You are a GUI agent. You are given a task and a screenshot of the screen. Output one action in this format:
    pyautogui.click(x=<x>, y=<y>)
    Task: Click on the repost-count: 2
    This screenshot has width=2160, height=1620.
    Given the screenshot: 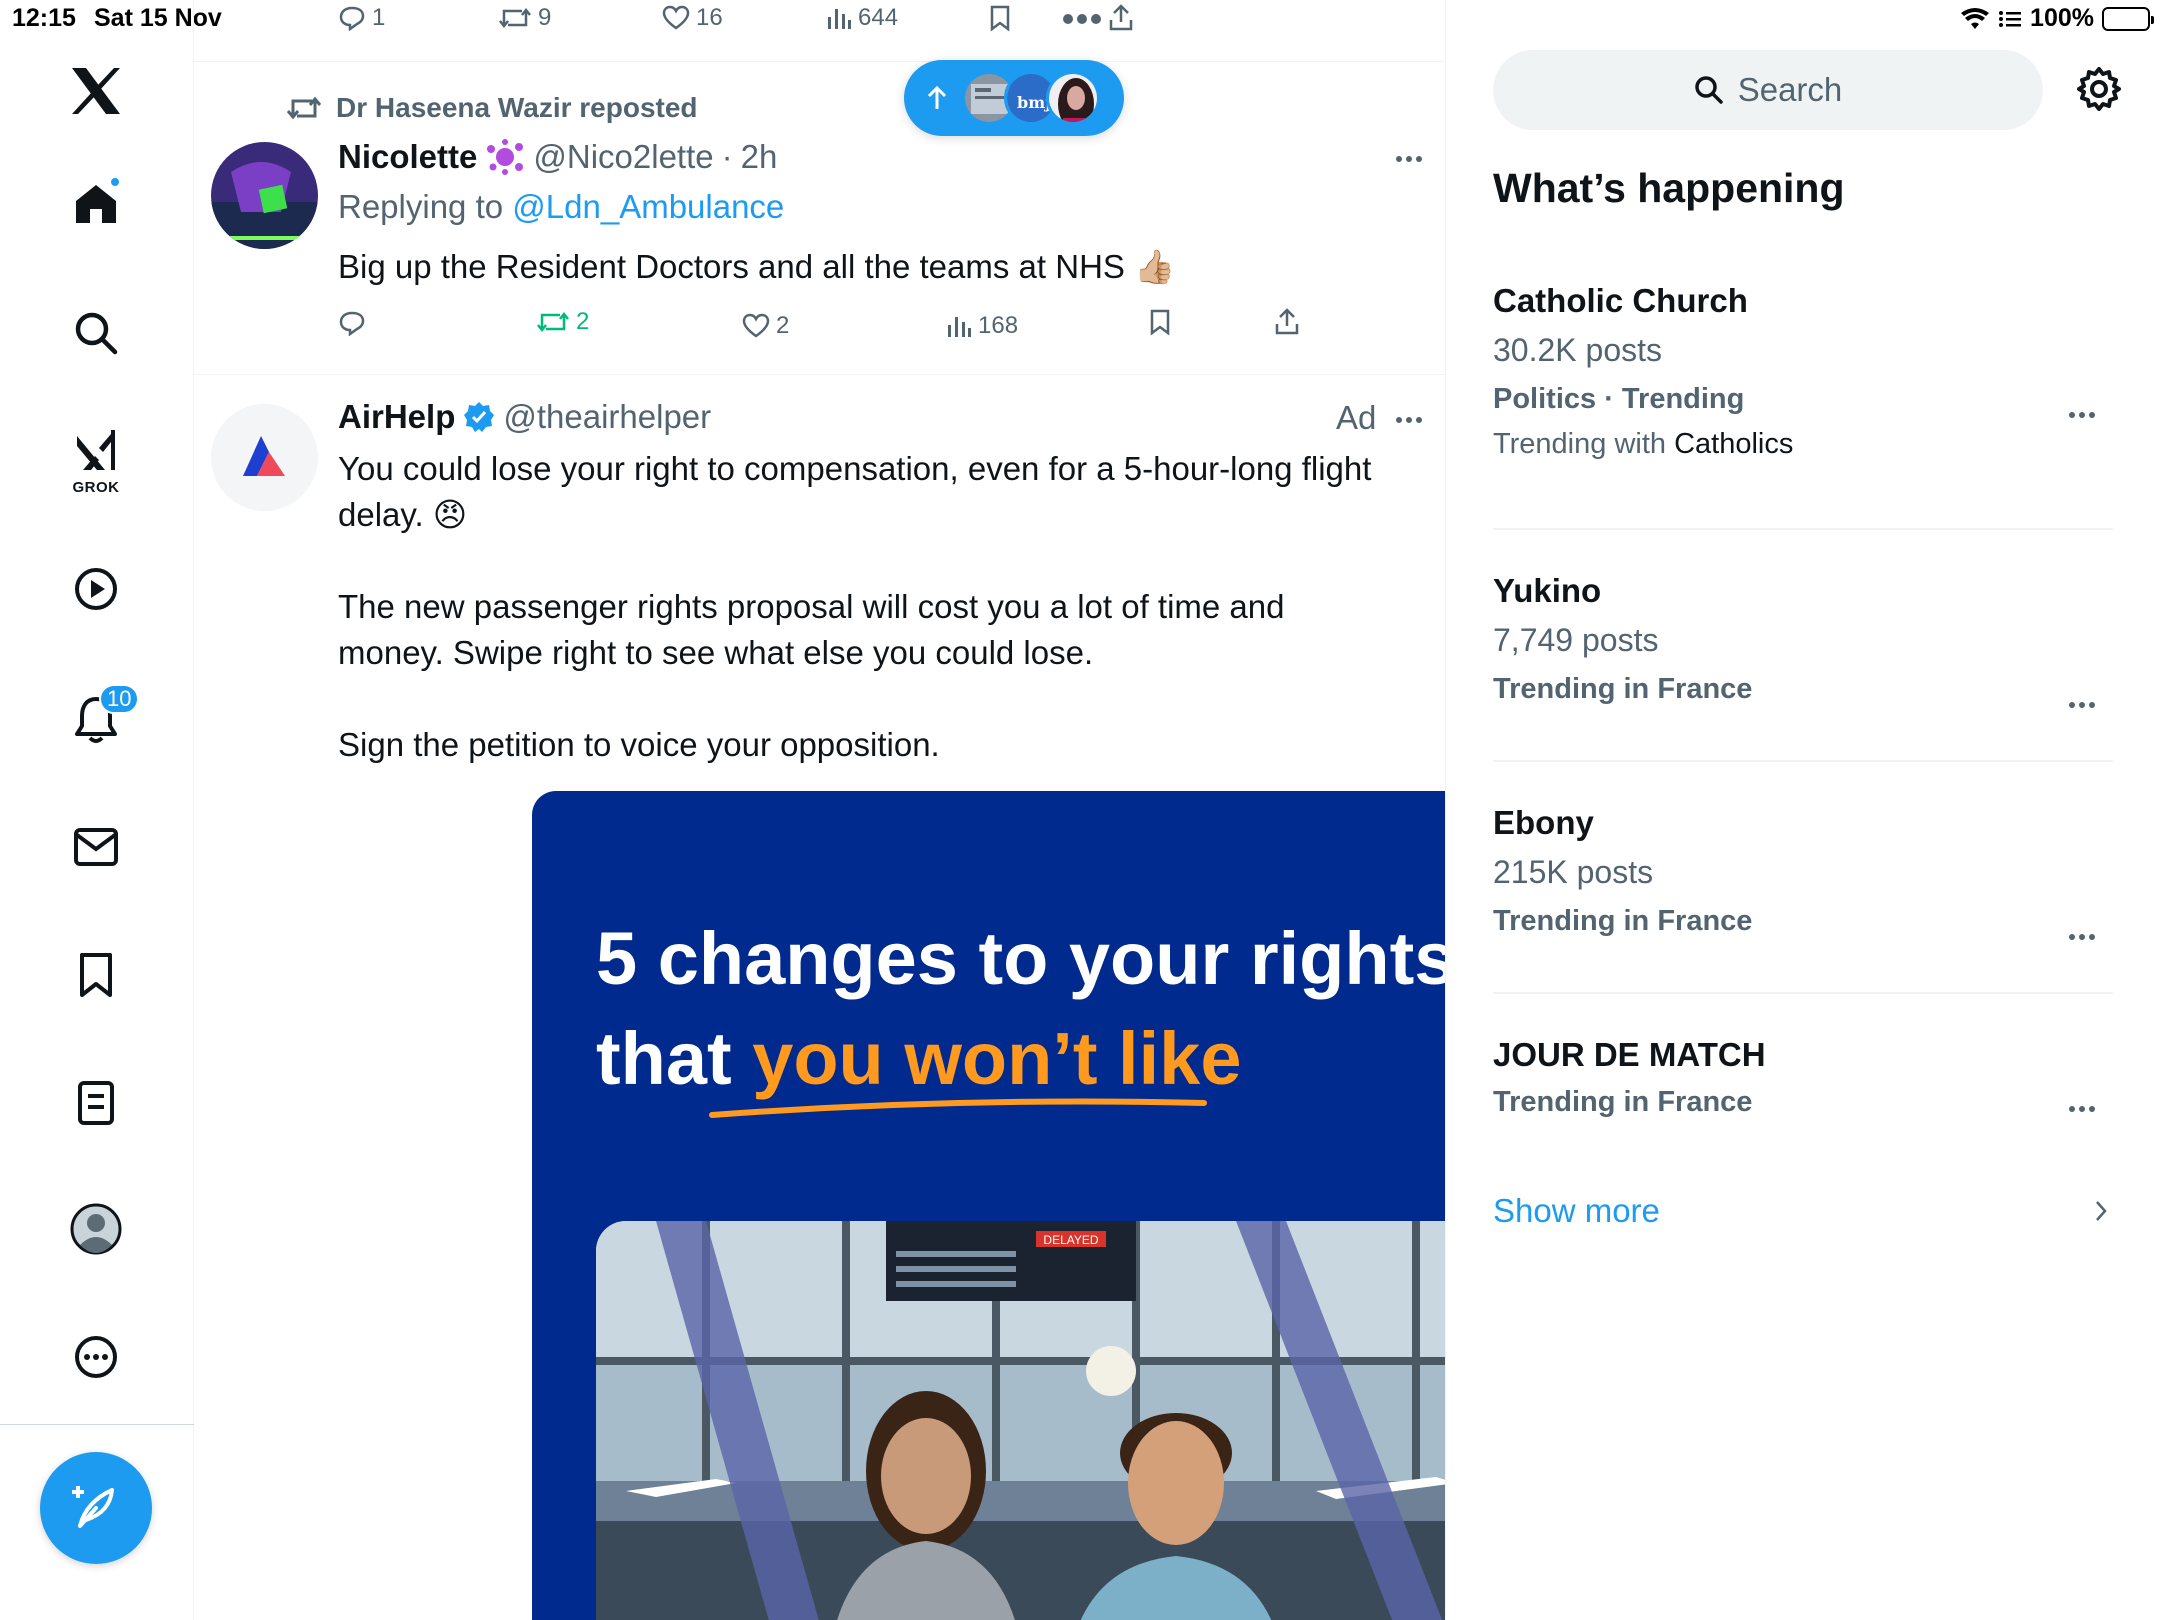 What is the action you would take?
    pyautogui.click(x=583, y=321)
    